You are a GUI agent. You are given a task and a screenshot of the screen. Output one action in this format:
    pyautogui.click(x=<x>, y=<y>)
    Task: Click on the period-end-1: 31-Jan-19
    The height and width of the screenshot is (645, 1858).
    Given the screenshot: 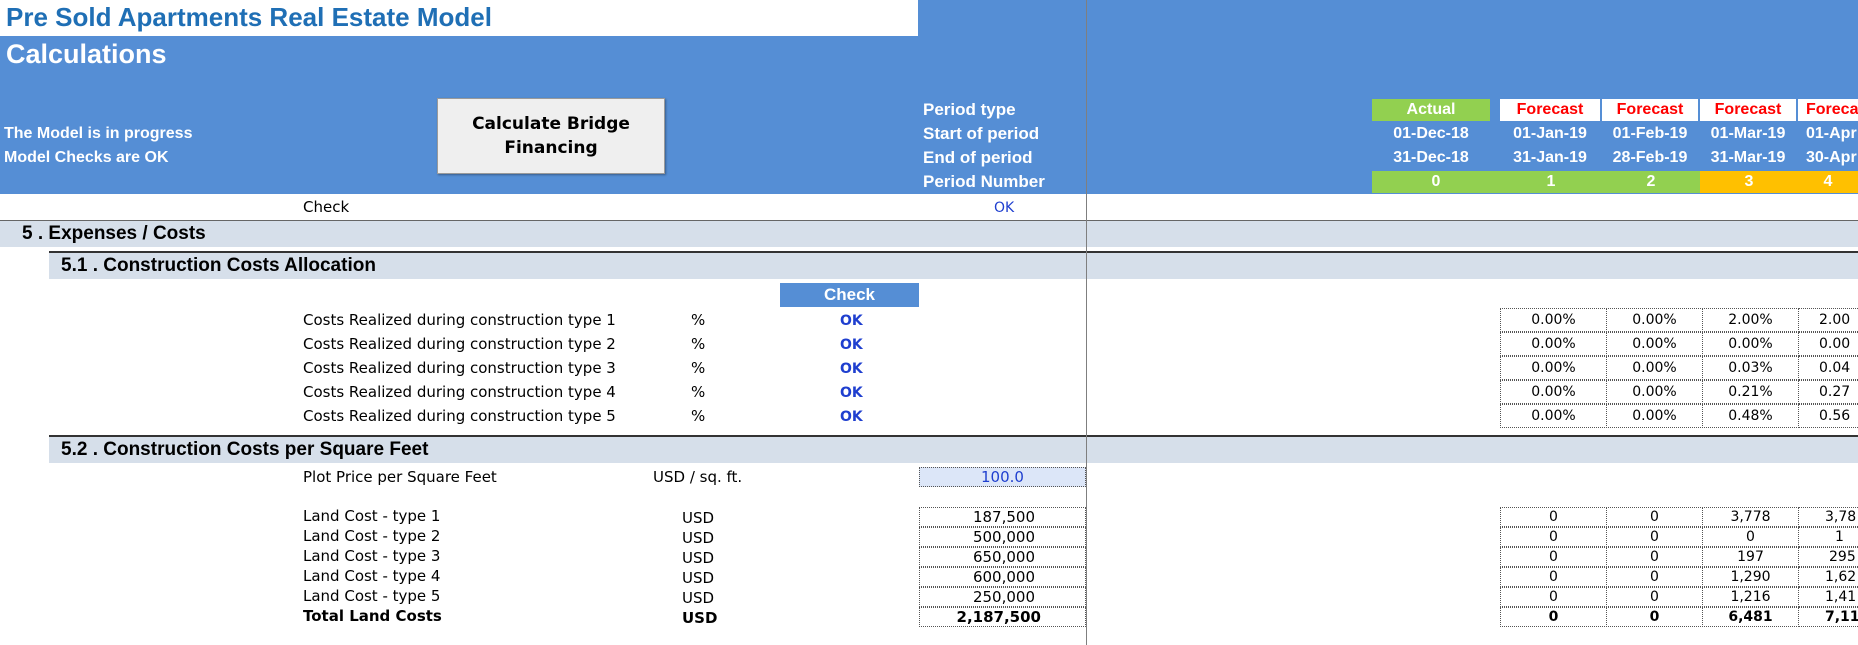 What is the action you would take?
    pyautogui.click(x=1550, y=157)
    